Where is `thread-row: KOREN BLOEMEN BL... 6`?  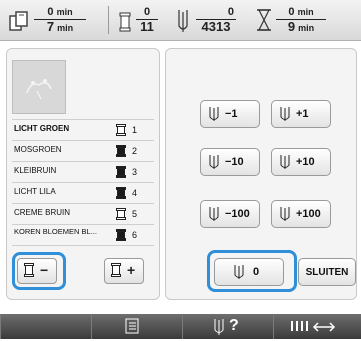 thread-row: KOREN BLOEMEN BL... 6 is located at coordinates (83, 235).